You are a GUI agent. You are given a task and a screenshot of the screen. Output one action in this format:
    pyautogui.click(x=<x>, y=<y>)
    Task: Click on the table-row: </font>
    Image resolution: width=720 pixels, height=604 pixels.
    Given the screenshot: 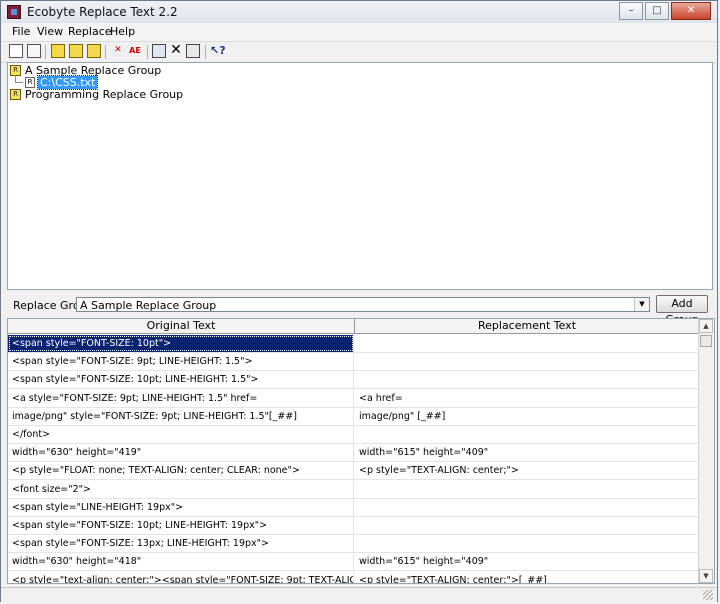 What is the action you would take?
    pyautogui.click(x=354, y=435)
    